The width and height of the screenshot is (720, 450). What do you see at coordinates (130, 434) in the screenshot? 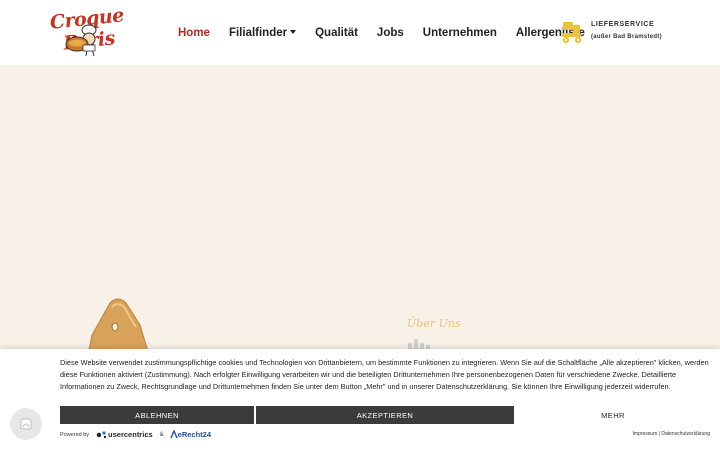
I see `usercentrics-name: usercentrics` at bounding box center [130, 434].